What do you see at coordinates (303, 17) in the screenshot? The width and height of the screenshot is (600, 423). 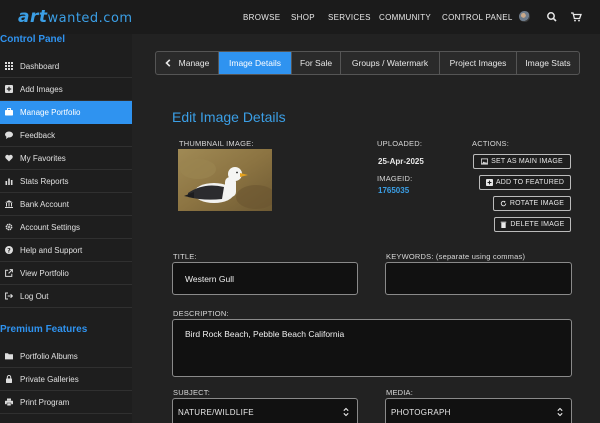 I see `nav-shop: SHOP` at bounding box center [303, 17].